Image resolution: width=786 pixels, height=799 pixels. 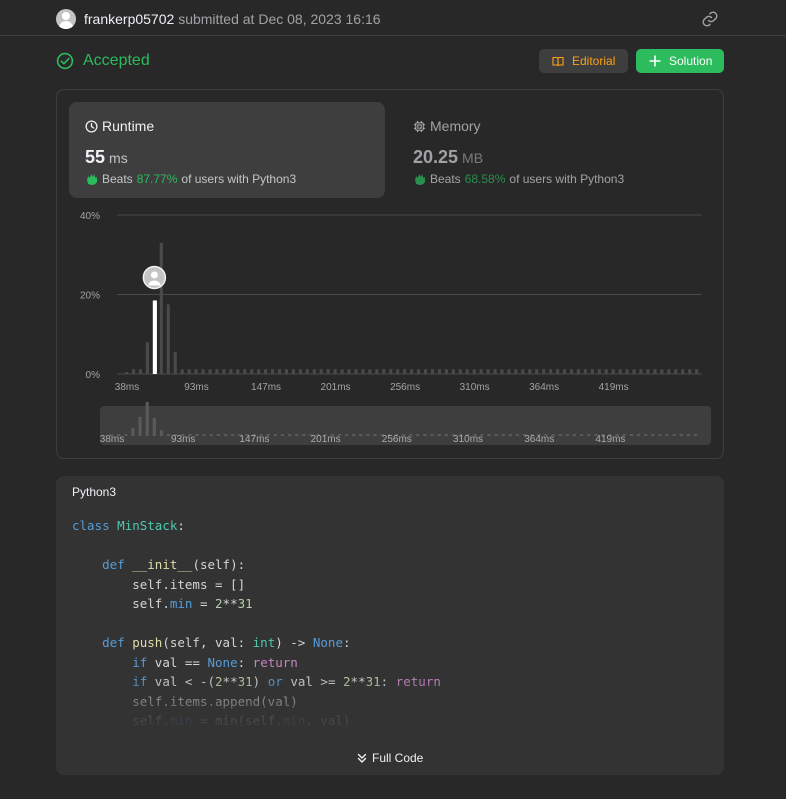 I want to click on editorial-button: Editorial, so click(x=583, y=61).